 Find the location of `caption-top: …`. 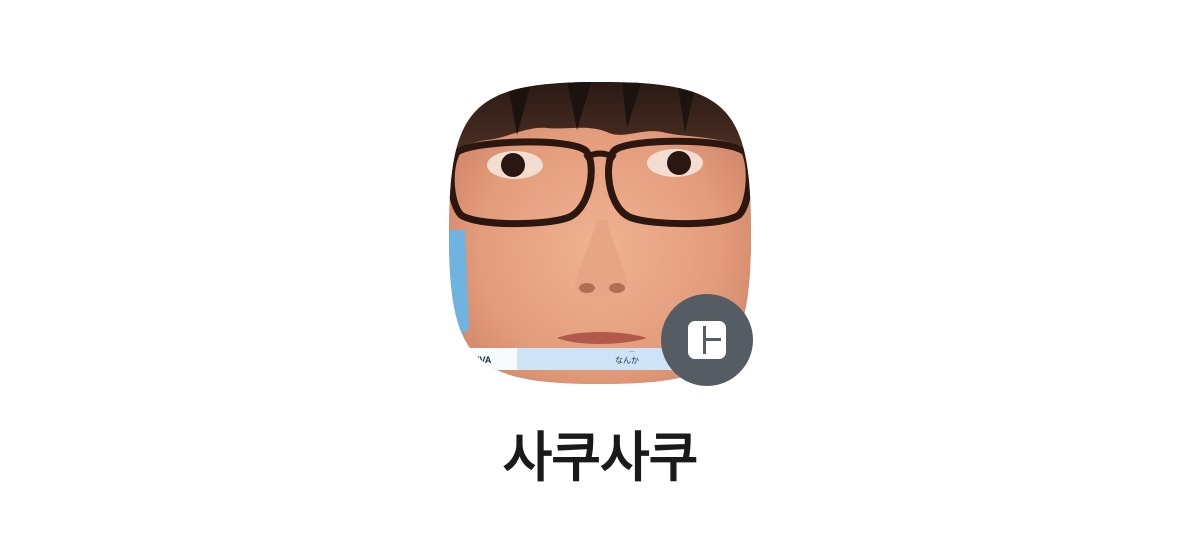

caption-top: … is located at coordinates (632, 351).